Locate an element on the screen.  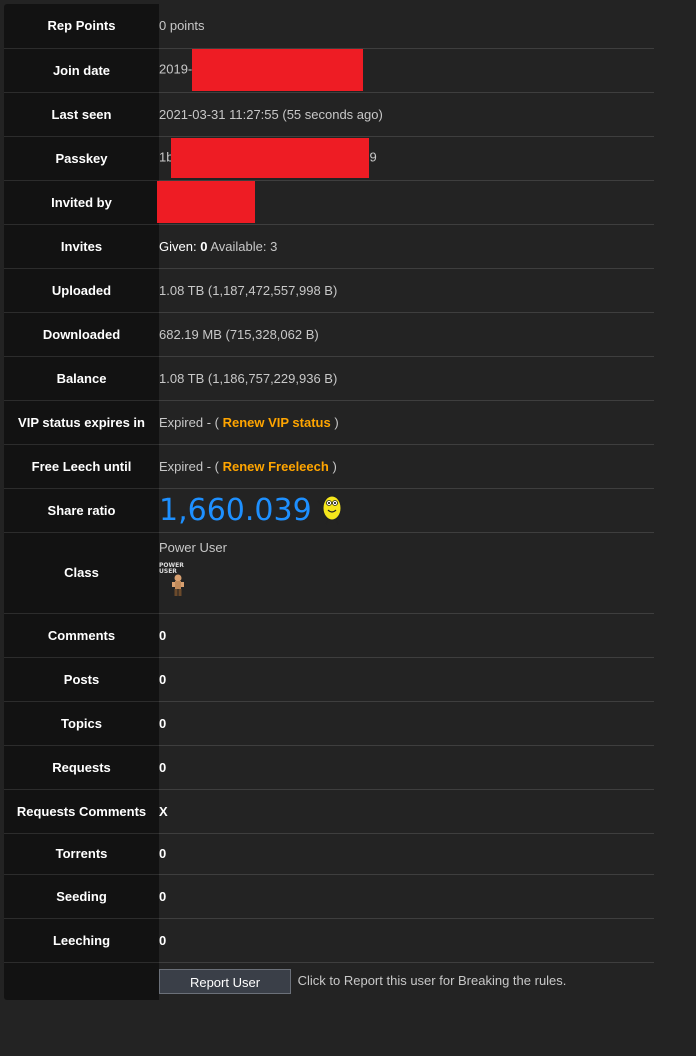
value-invited-by is located at coordinates (405, 202).